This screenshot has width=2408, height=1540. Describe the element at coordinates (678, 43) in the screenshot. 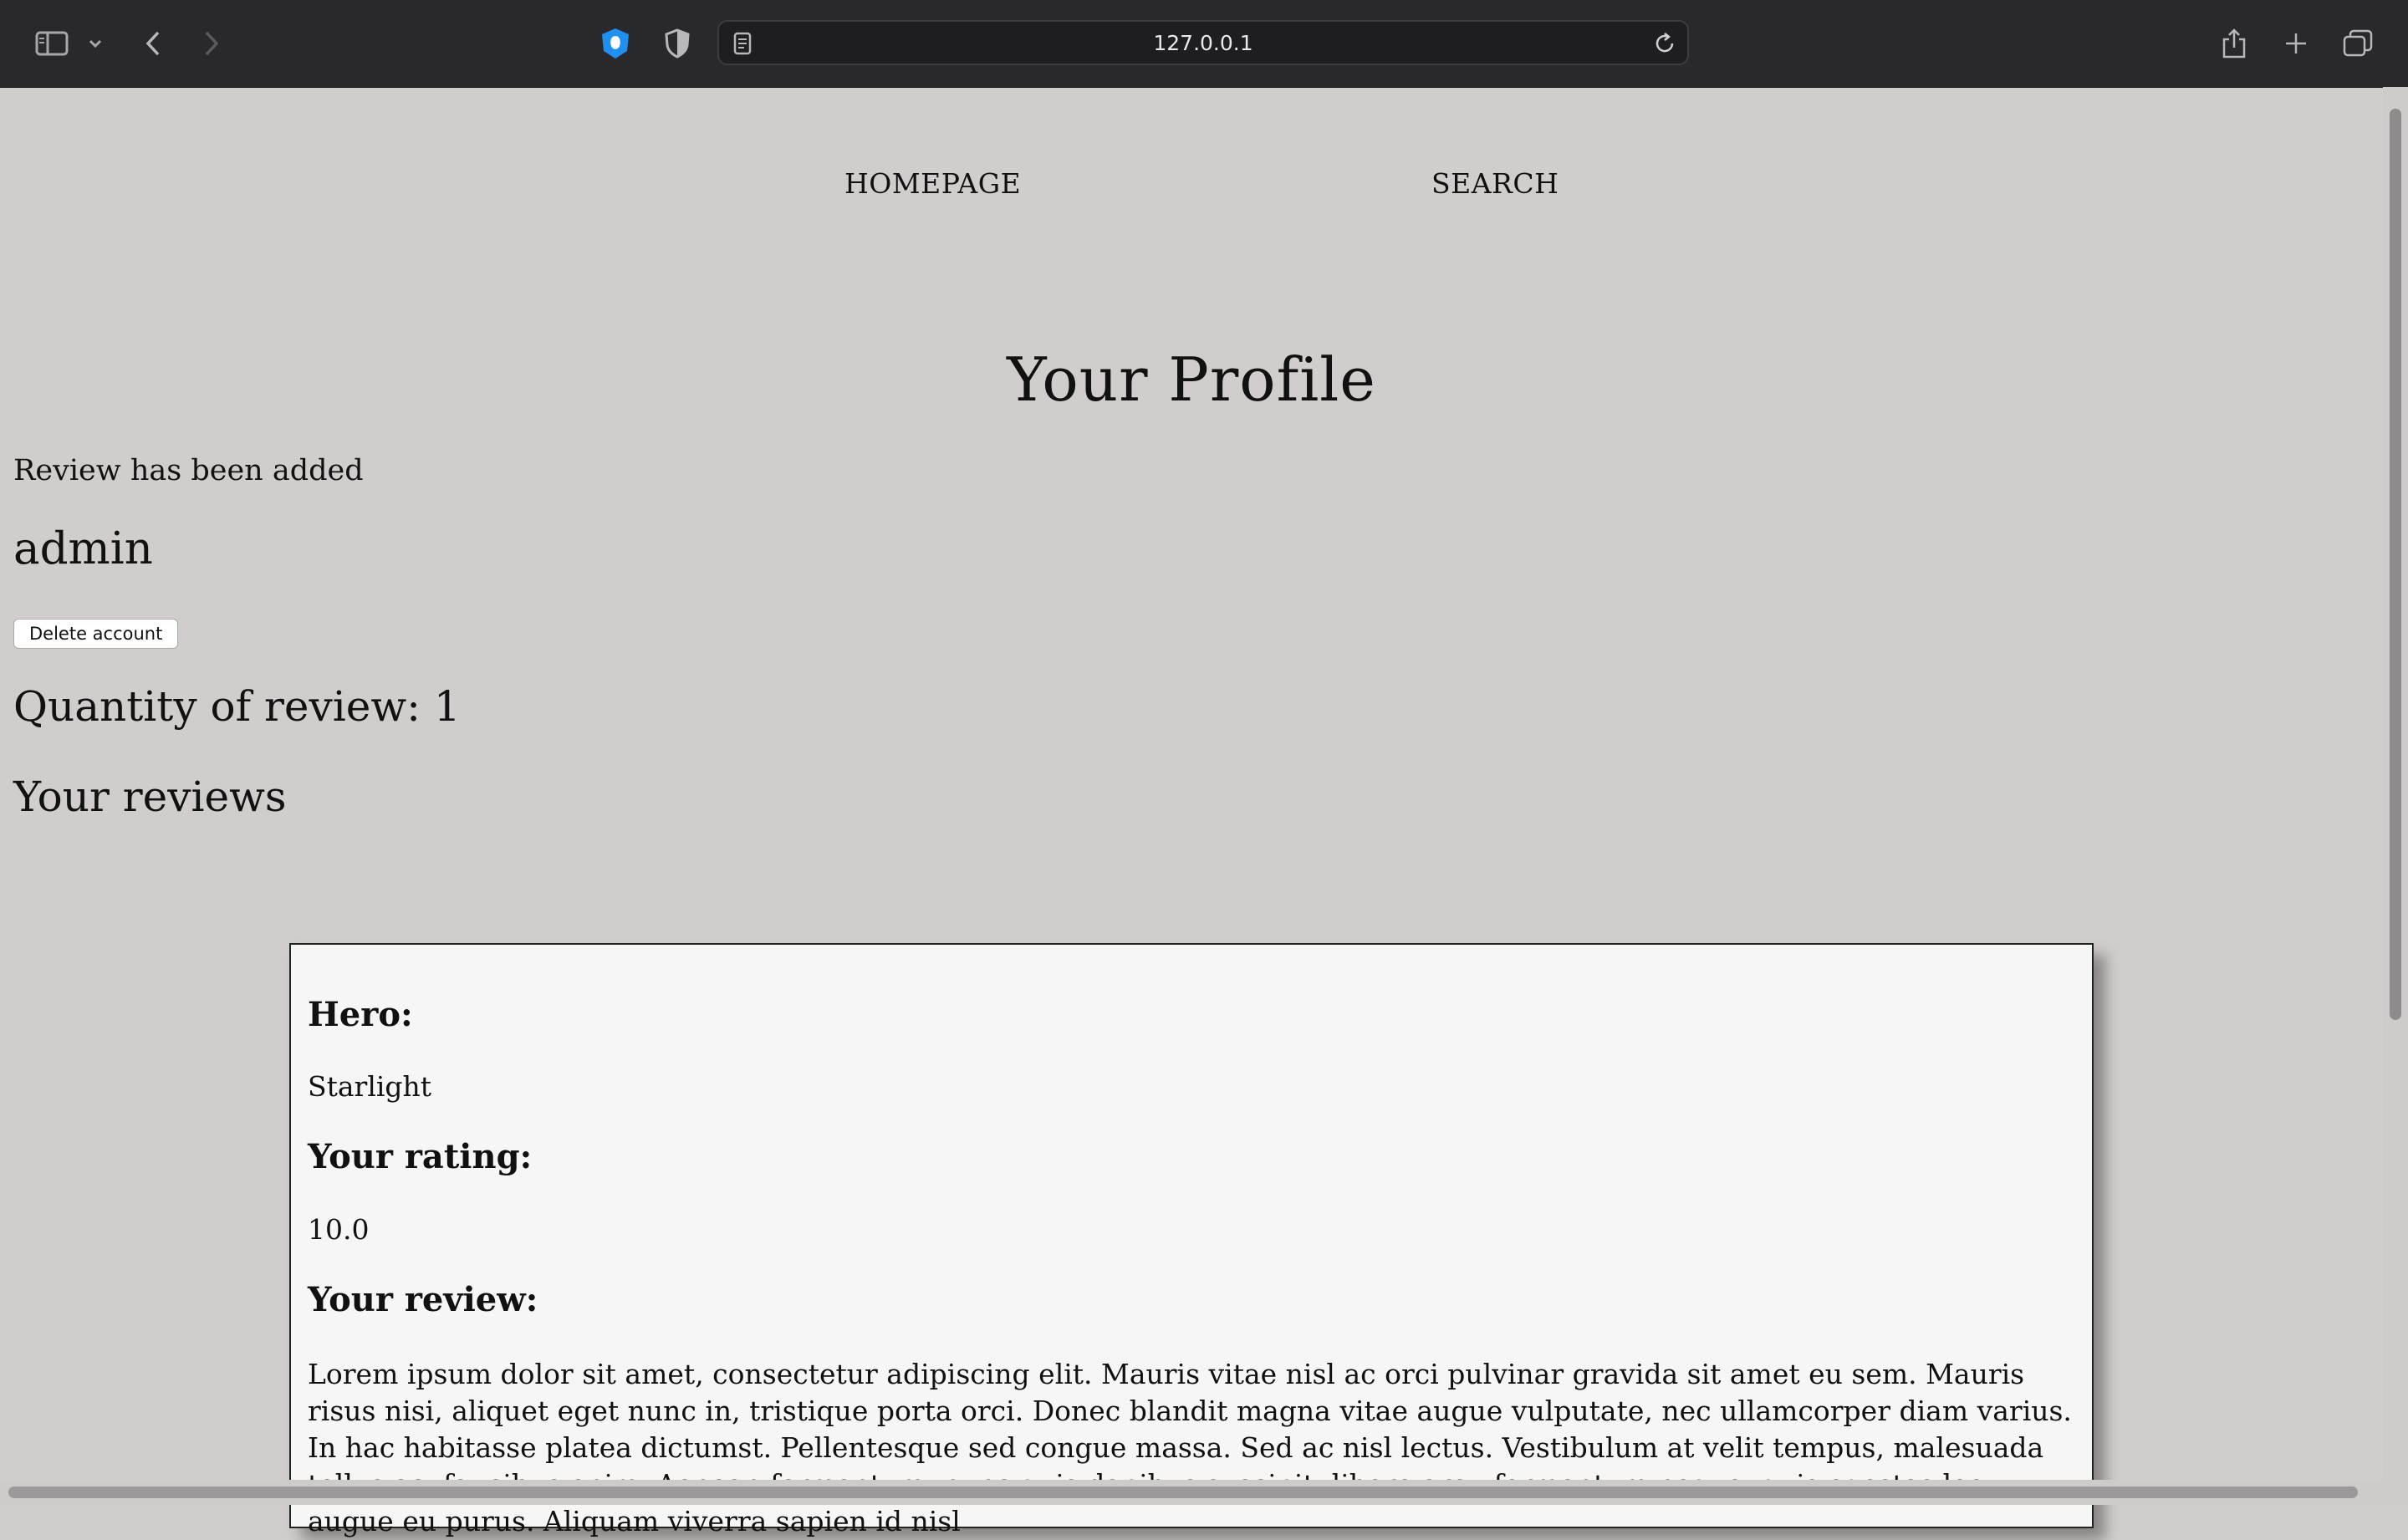

I see `shield-icon` at that location.